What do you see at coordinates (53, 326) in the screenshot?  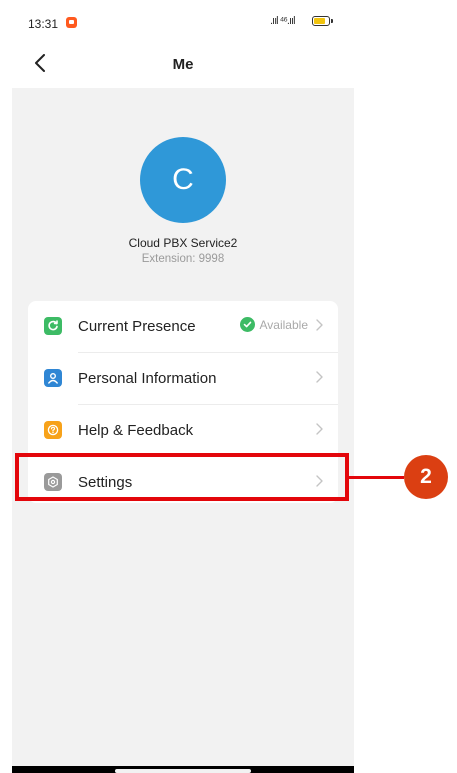 I see `presence-icon` at bounding box center [53, 326].